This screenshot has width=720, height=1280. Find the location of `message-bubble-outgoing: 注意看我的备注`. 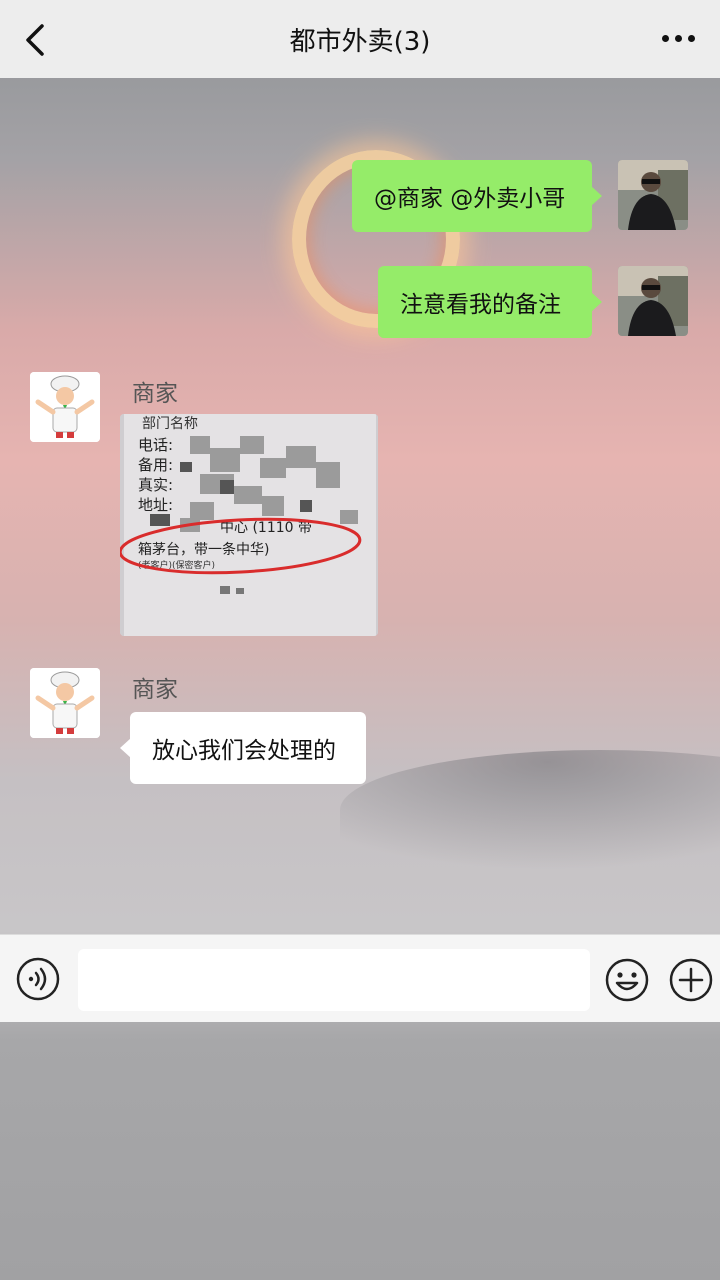

message-bubble-outgoing: 注意看我的备注 is located at coordinates (490, 302).